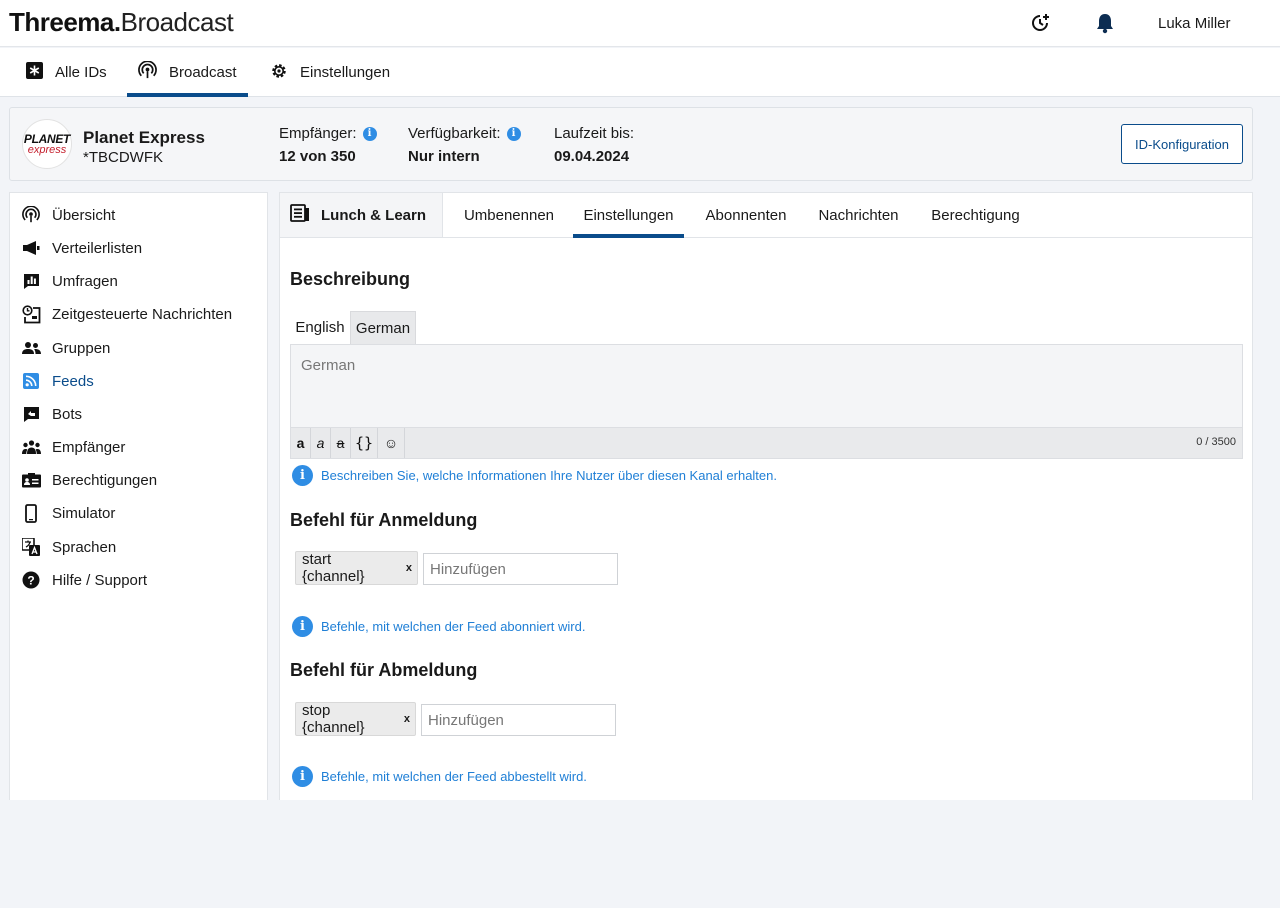  Describe the element at coordinates (65, 22) in the screenshot. I see `logo-bold: Threema.` at that location.